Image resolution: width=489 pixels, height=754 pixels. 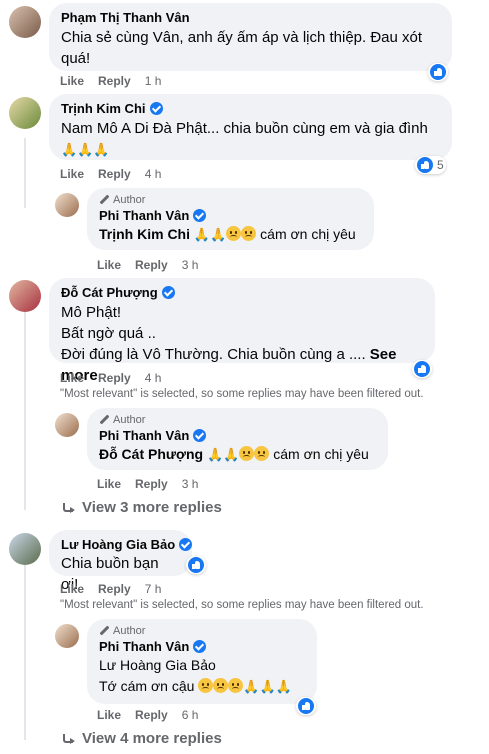 What do you see at coordinates (144, 234) in the screenshot?
I see `mention-link: Trịnh Kim Chi` at bounding box center [144, 234].